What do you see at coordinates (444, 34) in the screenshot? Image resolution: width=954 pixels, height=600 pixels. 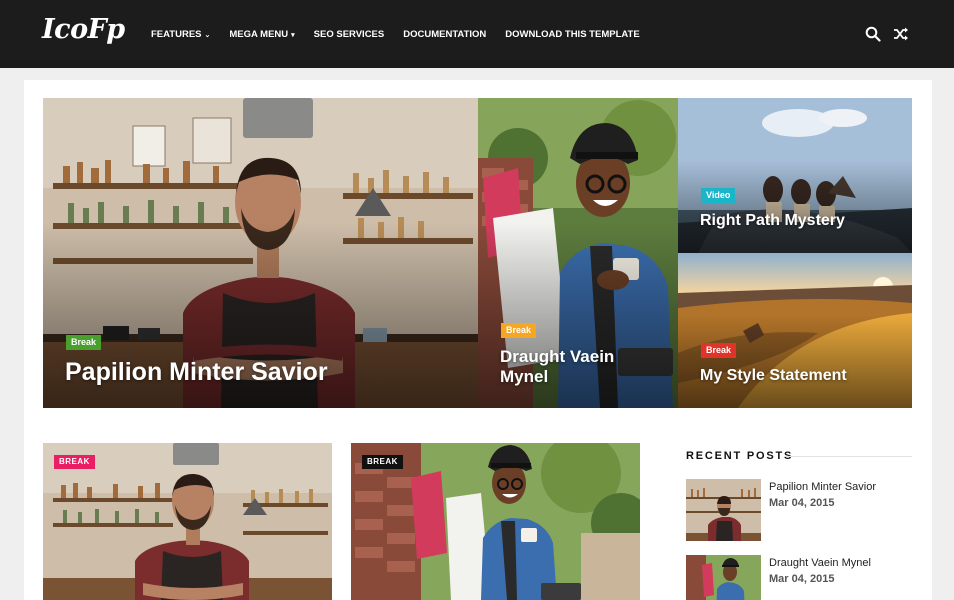 I see `nav-item-documentation: DOCUMENTATION` at bounding box center [444, 34].